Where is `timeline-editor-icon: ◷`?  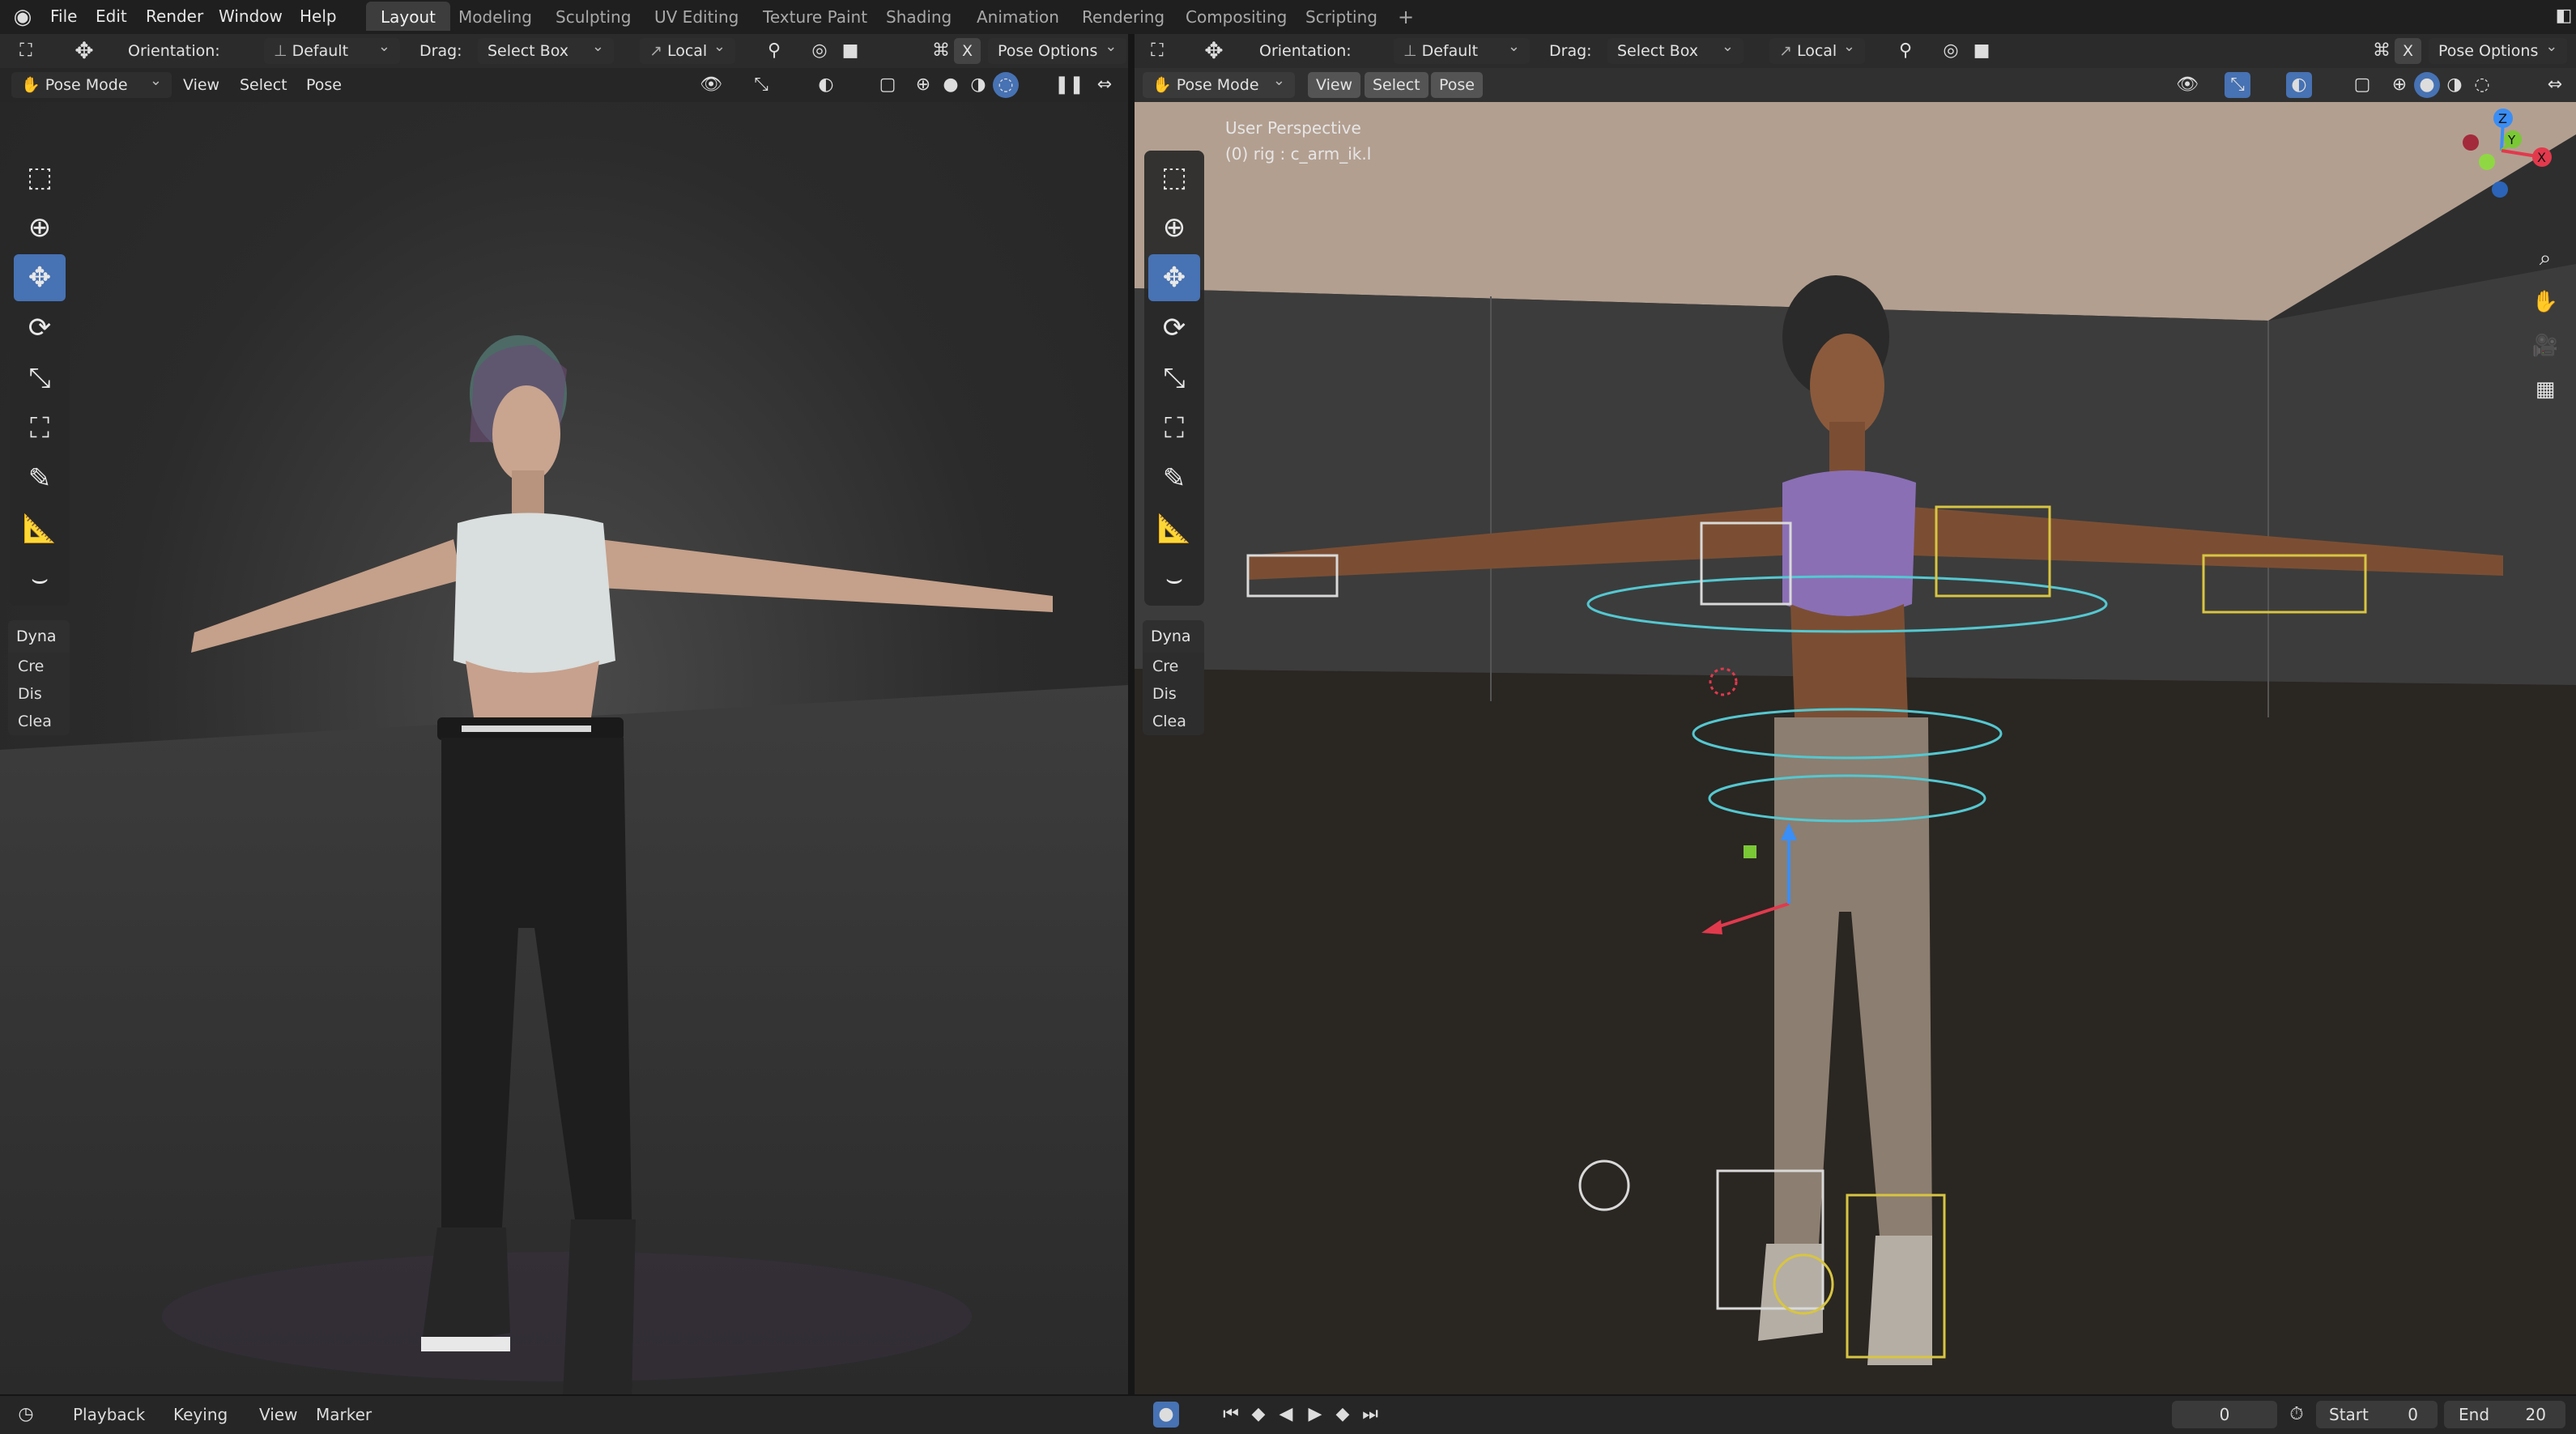
timeline-editor-icon: ◷ is located at coordinates (26, 1415).